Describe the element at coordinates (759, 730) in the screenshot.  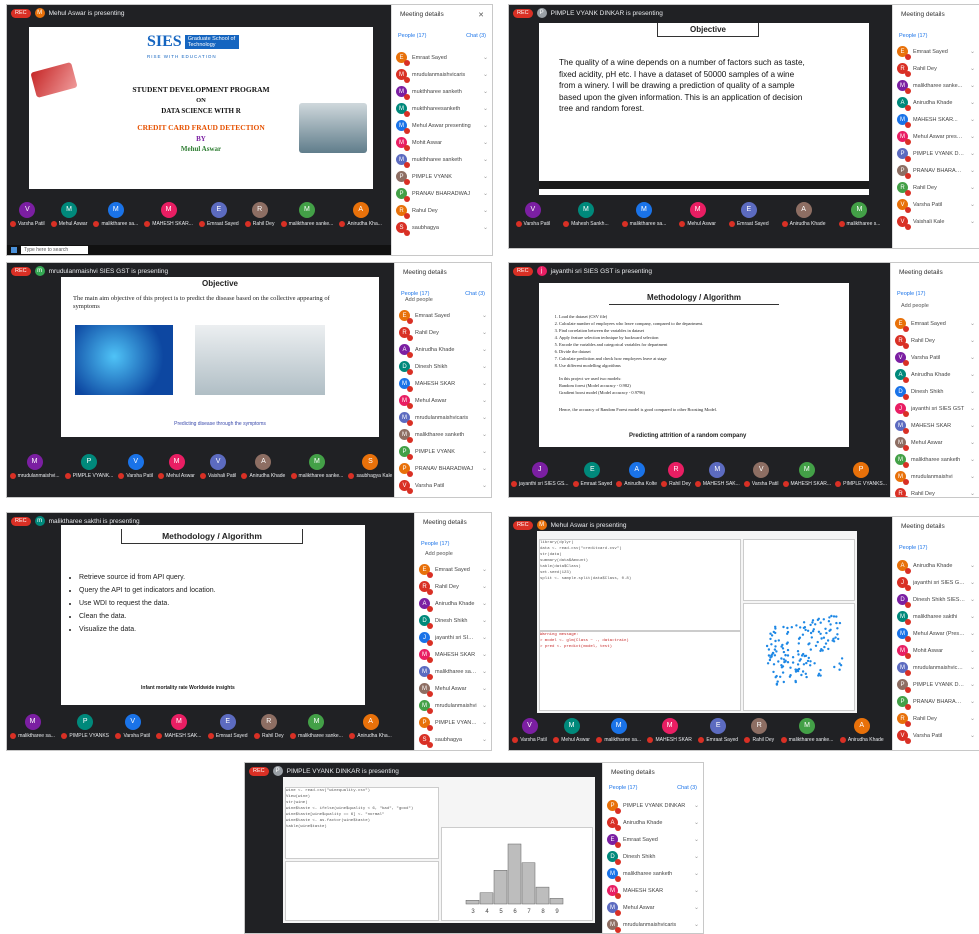
I see `participant-tile: R Rahil Dey` at that location.